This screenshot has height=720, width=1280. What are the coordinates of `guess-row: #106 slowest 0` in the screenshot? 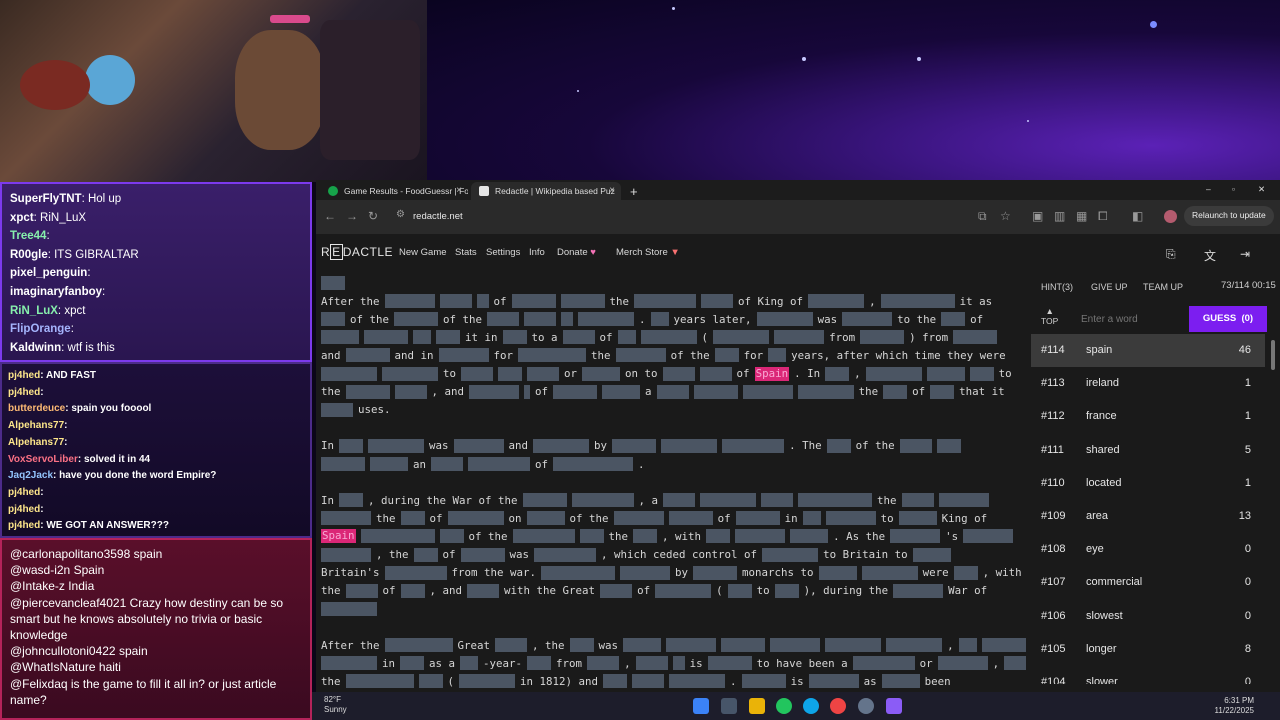 It's located at (1148, 616).